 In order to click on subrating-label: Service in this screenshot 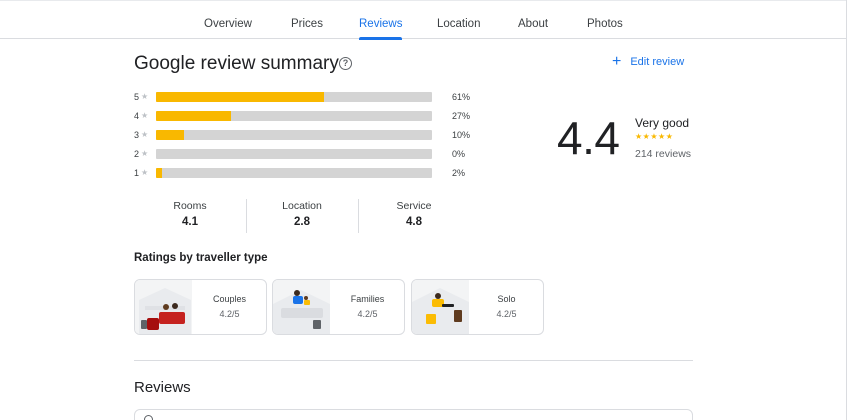, I will do `click(414, 206)`.